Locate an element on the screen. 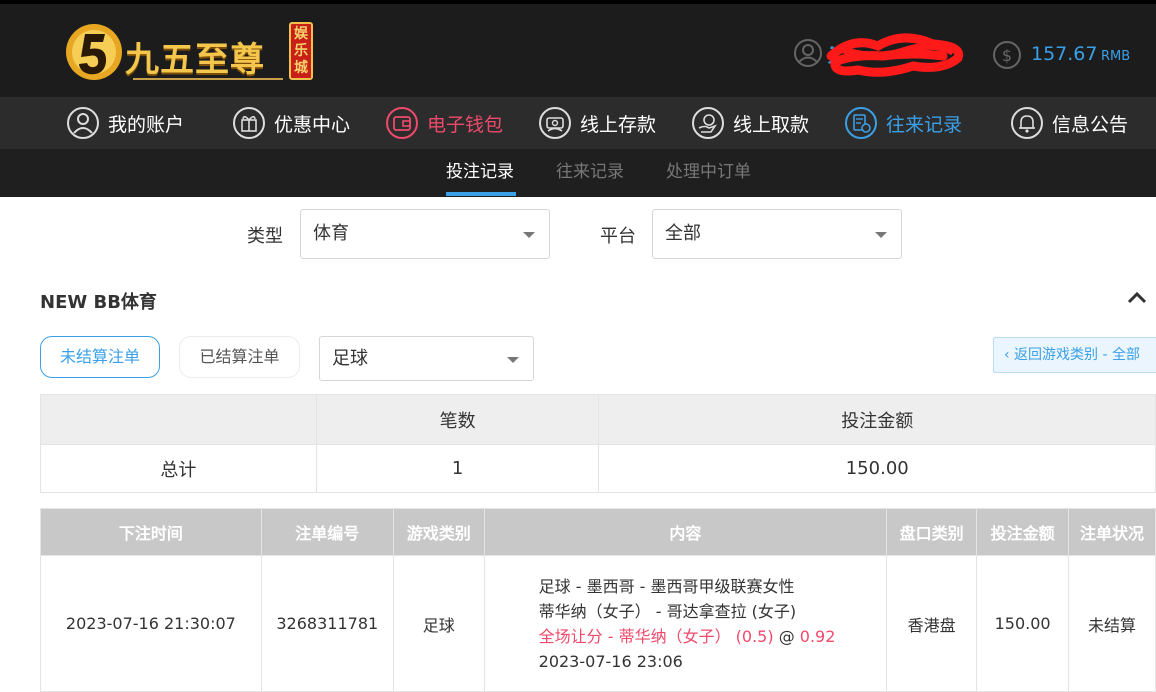 The width and height of the screenshot is (1156, 692). platform-select: 全部 is located at coordinates (777, 234).